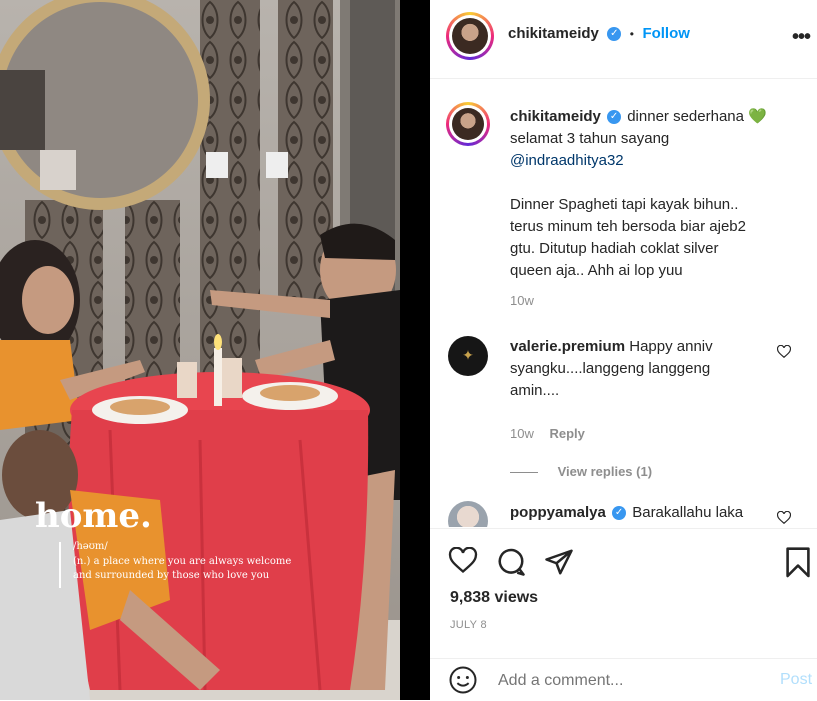  What do you see at coordinates (463, 561) in the screenshot?
I see `like-heart-icon` at bounding box center [463, 561].